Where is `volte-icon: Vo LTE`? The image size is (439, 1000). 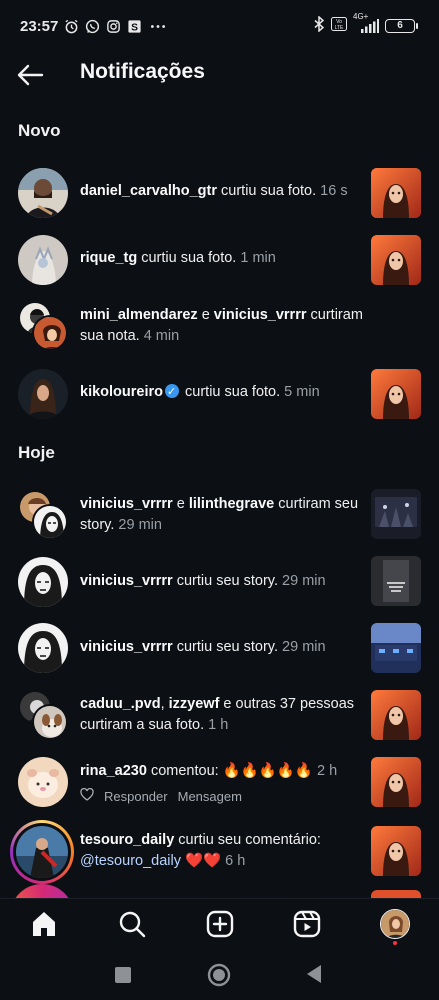 volte-icon: Vo LTE is located at coordinates (339, 25).